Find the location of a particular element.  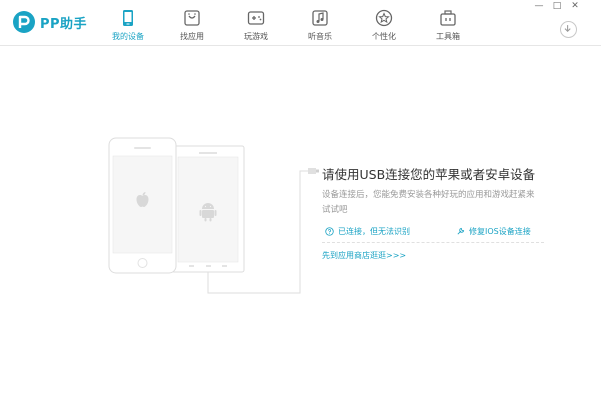

nav-item-toolbox: 工具箱 is located at coordinates (448, 23).